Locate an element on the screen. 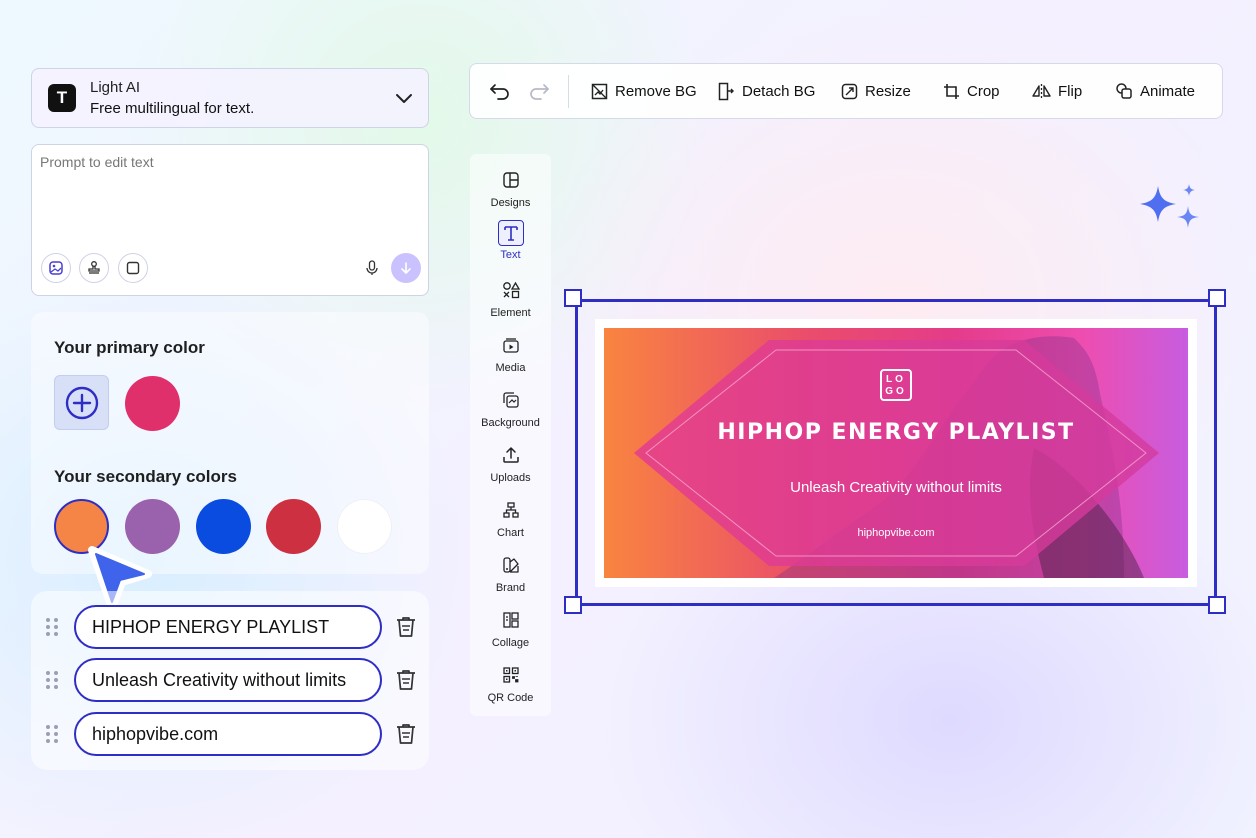 Image resolution: width=1256 pixels, height=838 pixels. resize-label: Resize is located at coordinates (888, 91).